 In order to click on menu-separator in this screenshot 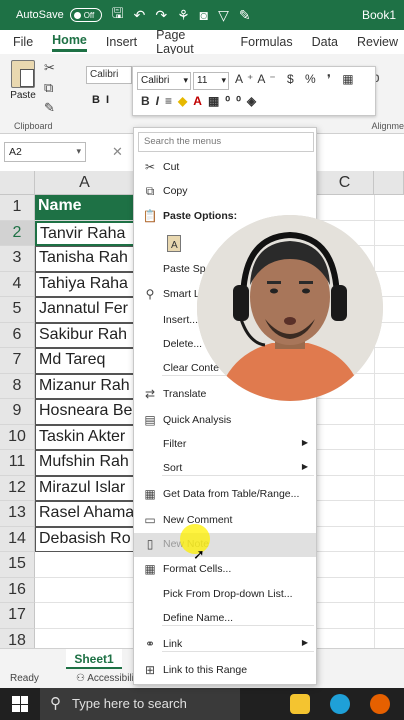, I will do `click(238, 625)`.